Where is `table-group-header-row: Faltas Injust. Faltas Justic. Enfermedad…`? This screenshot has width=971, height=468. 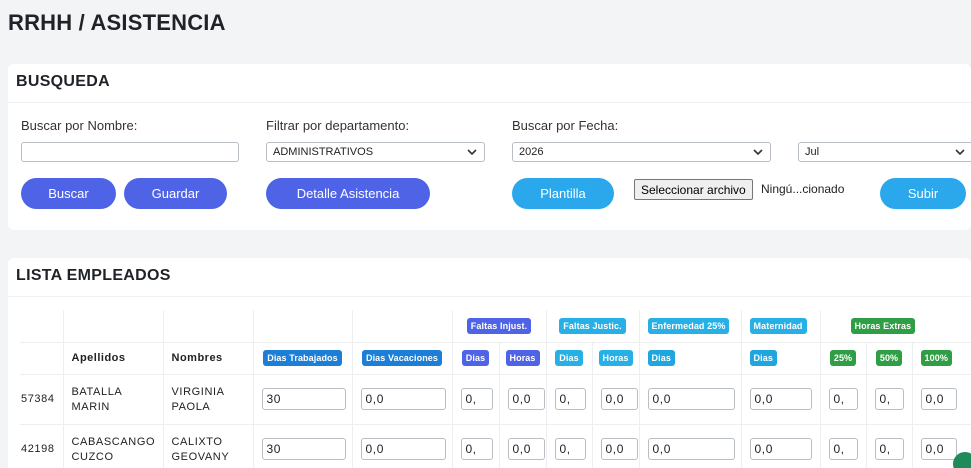 table-group-header-row: Faltas Injust. Faltas Justic. Enfermedad… is located at coordinates (495, 326).